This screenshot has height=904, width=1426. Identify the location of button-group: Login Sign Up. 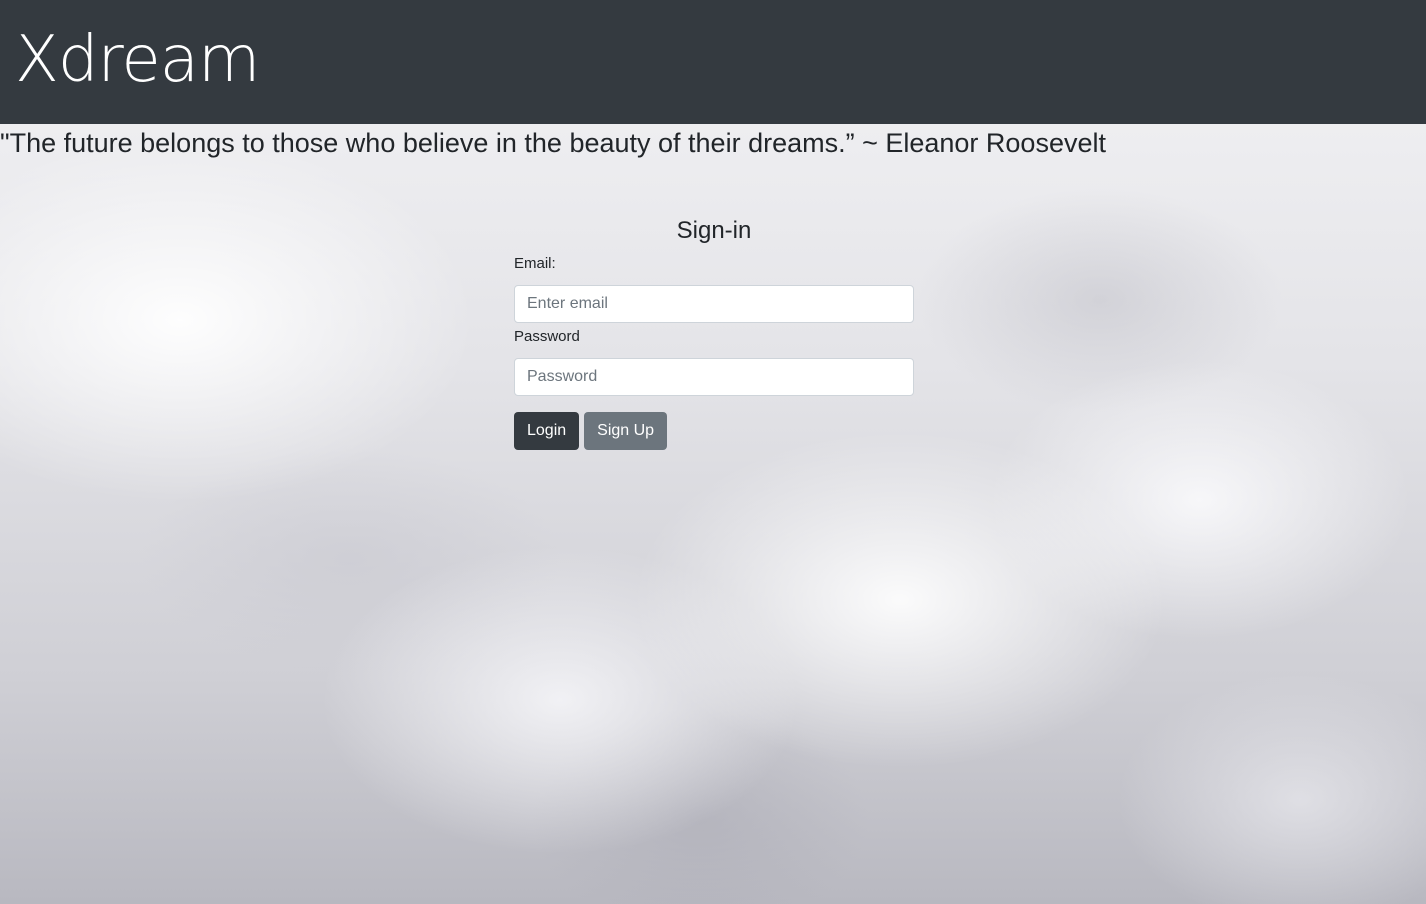
(714, 431).